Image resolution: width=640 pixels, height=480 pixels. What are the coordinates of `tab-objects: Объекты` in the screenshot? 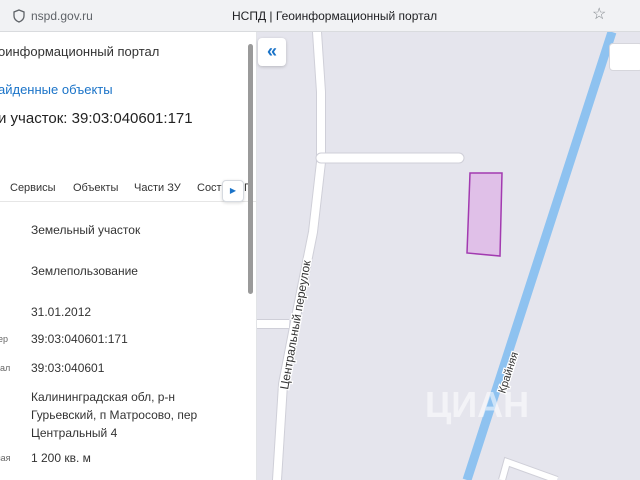 It's located at (95, 188).